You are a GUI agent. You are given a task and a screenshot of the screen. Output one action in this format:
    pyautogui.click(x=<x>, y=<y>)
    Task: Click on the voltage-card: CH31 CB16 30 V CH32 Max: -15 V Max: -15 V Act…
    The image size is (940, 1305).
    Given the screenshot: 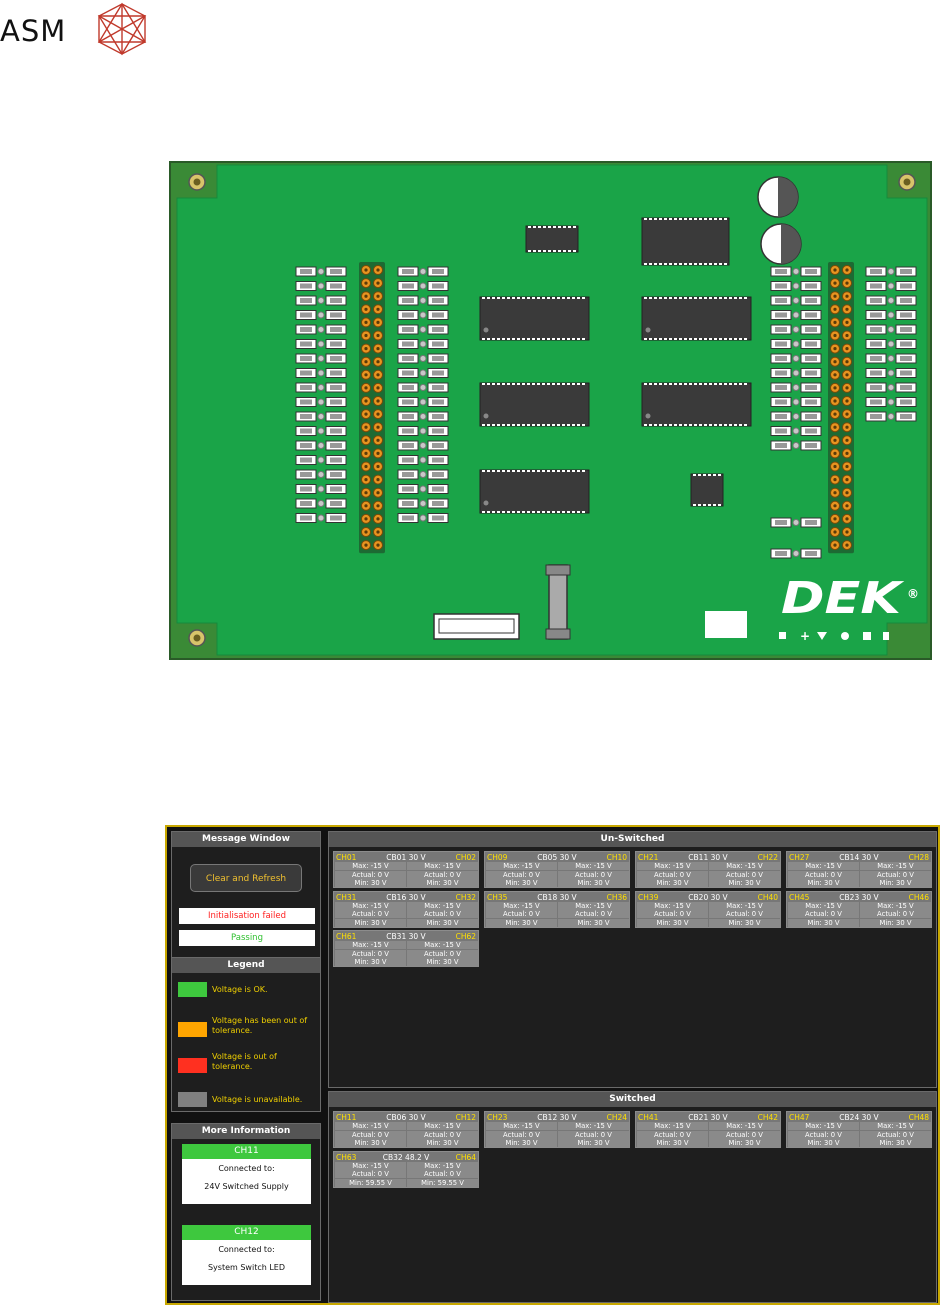 What is the action you would take?
    pyautogui.click(x=406, y=909)
    